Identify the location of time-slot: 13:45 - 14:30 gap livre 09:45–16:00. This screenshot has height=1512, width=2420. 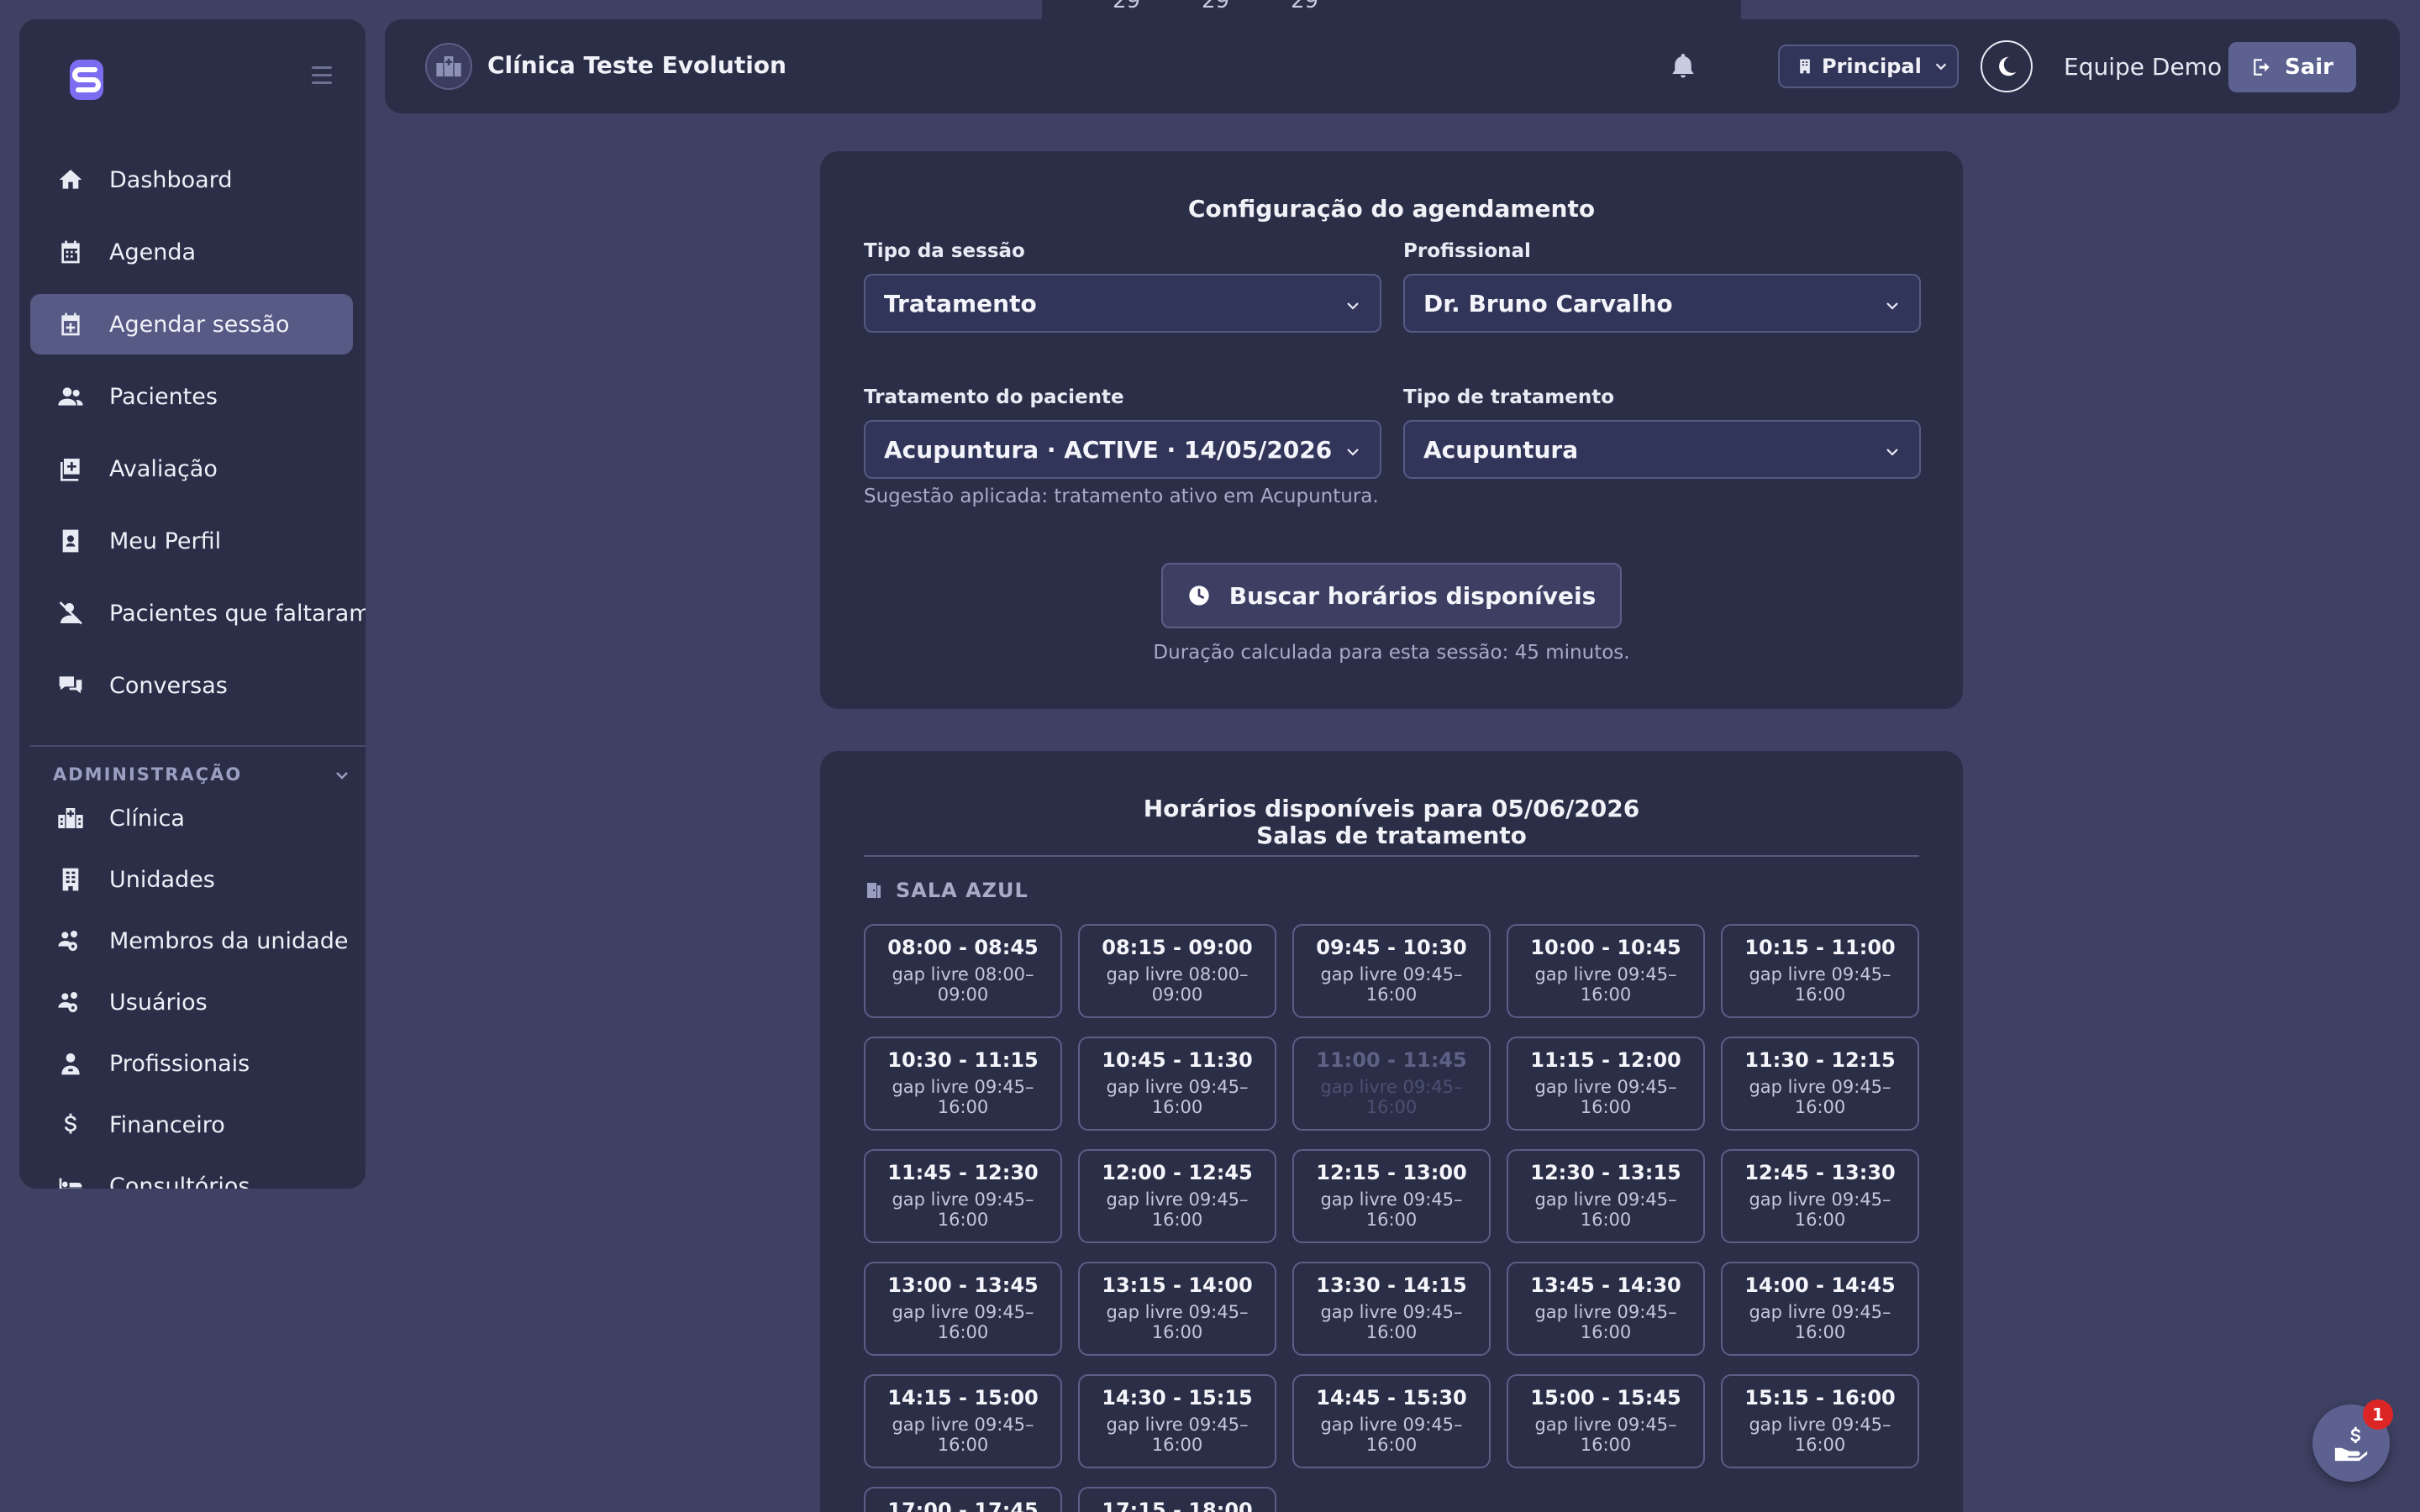
(1606, 1309).